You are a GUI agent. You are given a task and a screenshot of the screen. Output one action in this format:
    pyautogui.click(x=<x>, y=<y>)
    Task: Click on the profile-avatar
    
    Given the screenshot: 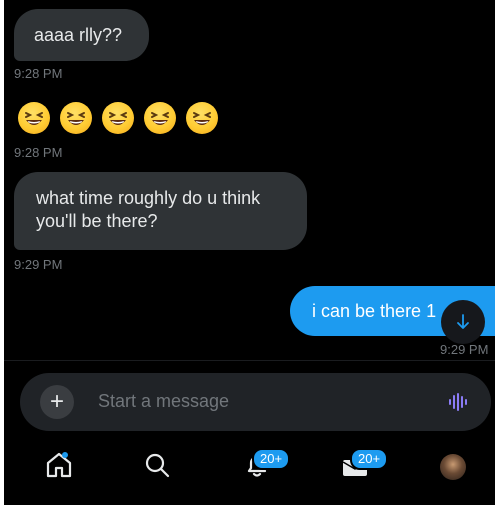 What is the action you would take?
    pyautogui.click(x=453, y=467)
    